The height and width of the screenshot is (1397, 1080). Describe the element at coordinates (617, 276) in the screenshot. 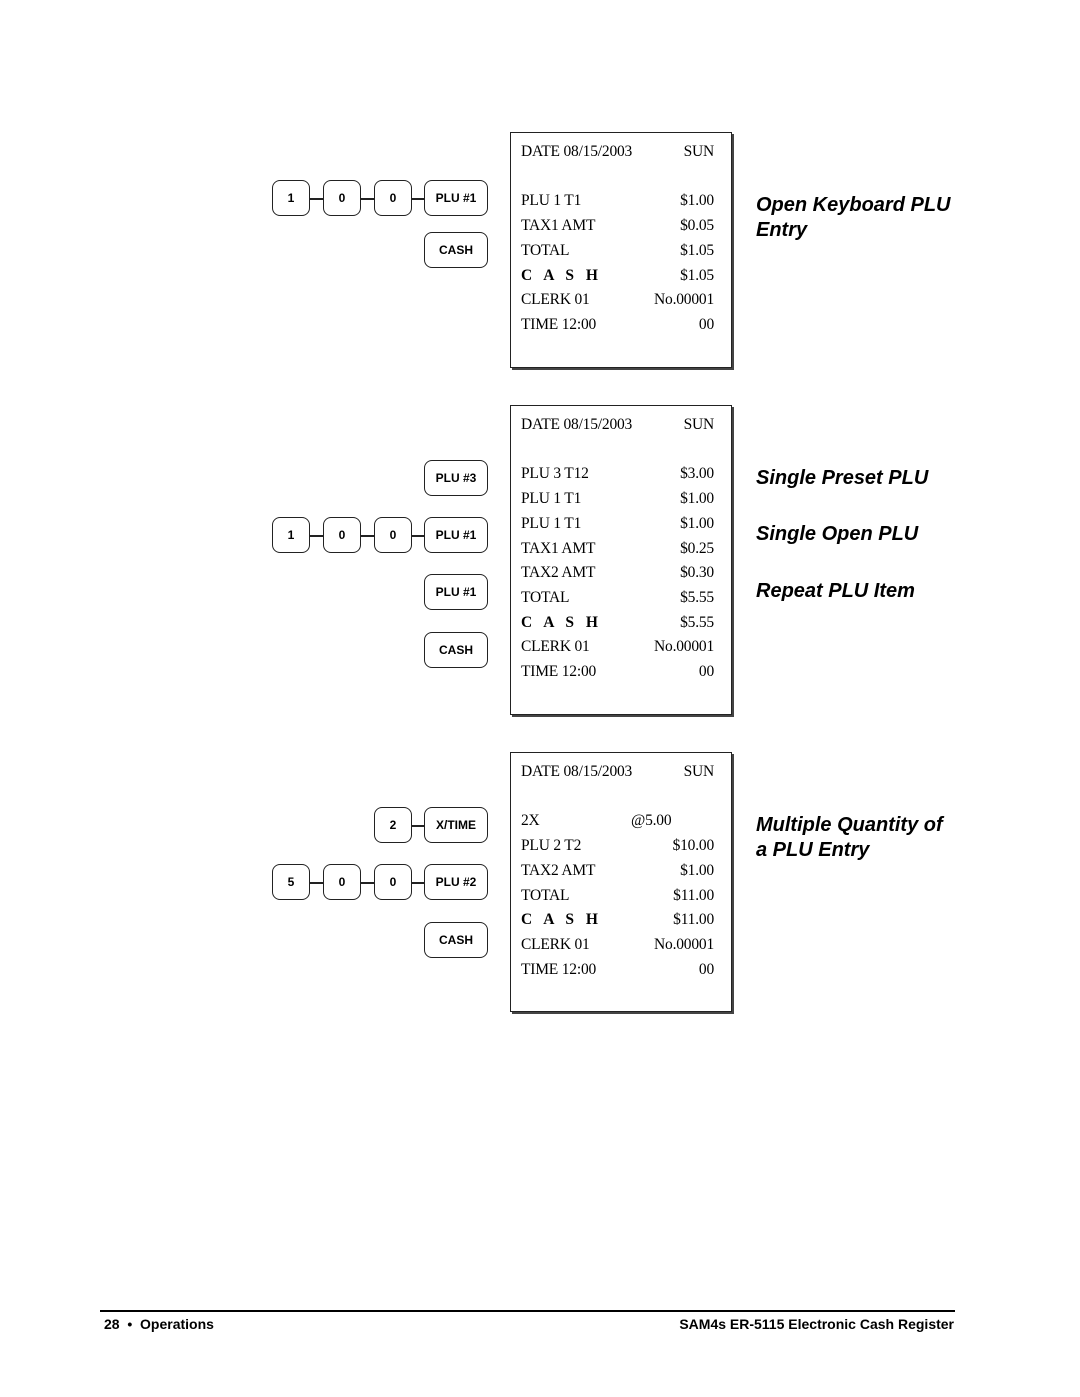

I see `receipt-line: C A S H $1.05` at that location.